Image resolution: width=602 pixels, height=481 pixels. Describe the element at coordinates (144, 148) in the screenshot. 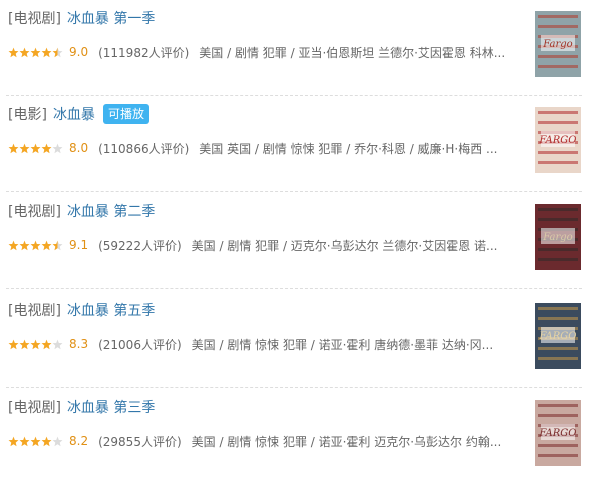

I see `vote-count: (110866人评价)` at that location.